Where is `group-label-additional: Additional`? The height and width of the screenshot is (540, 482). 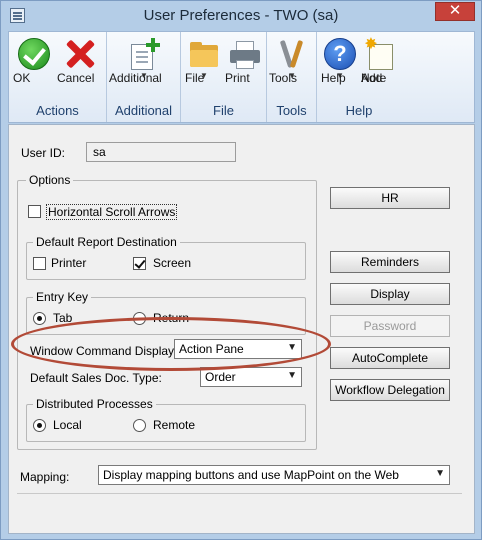
group-label-additional: Additional is located at coordinates (143, 110).